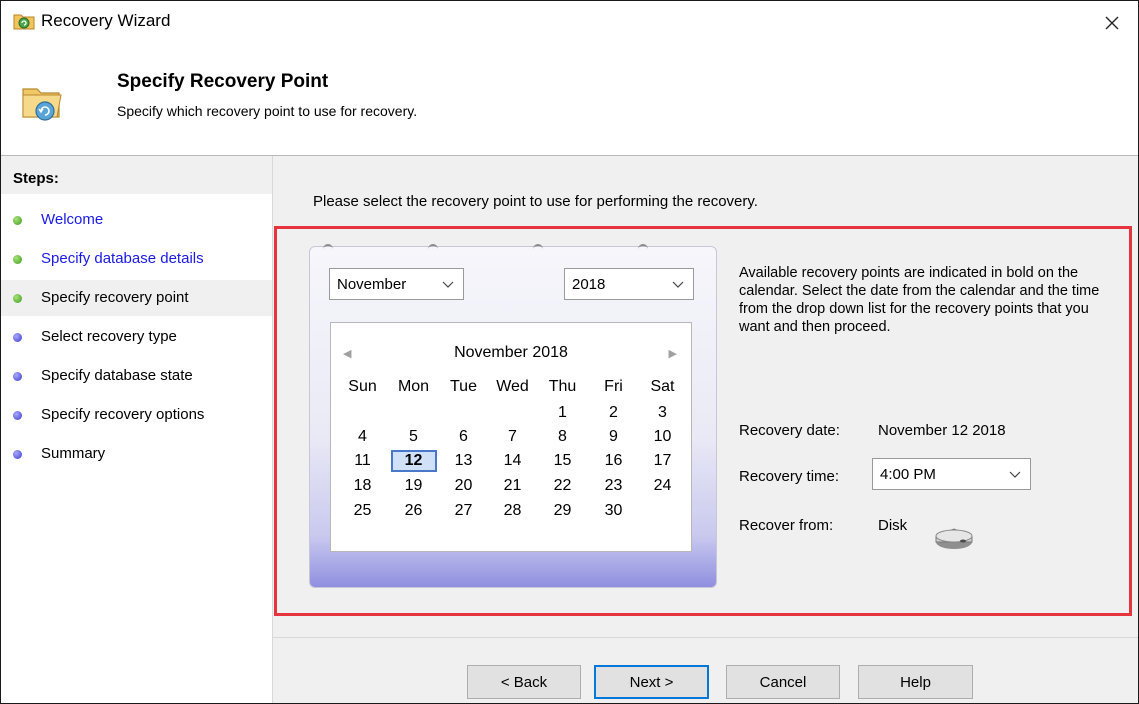 This screenshot has height=704, width=1139. What do you see at coordinates (569, 23) in the screenshot?
I see `title-bar: Recovery Wizard` at bounding box center [569, 23].